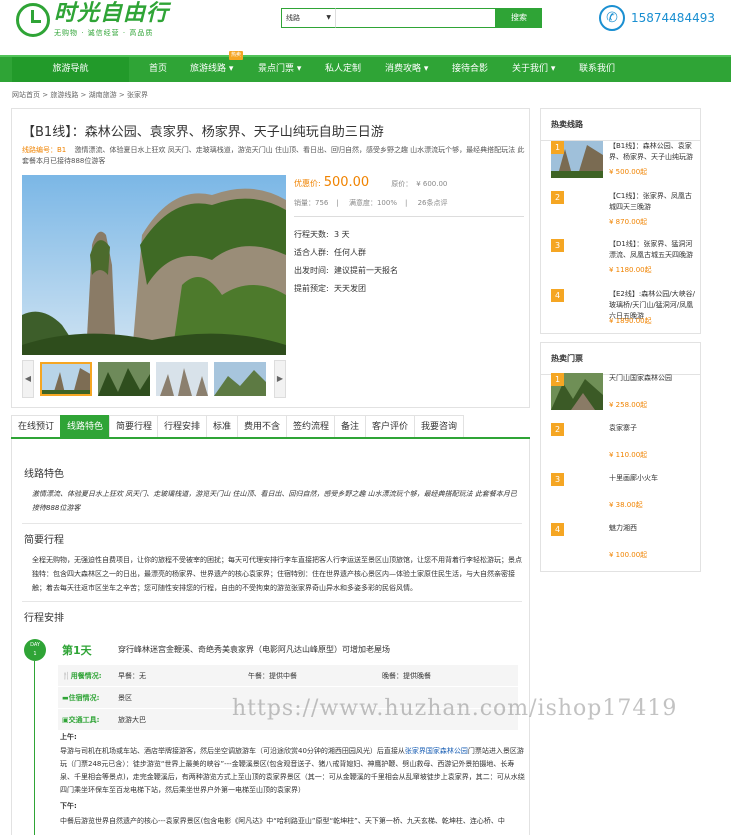  I want to click on route-name: 【B1线】：森林公园、袁家界、杨家界、天子山纯玩游, so click(652, 152).